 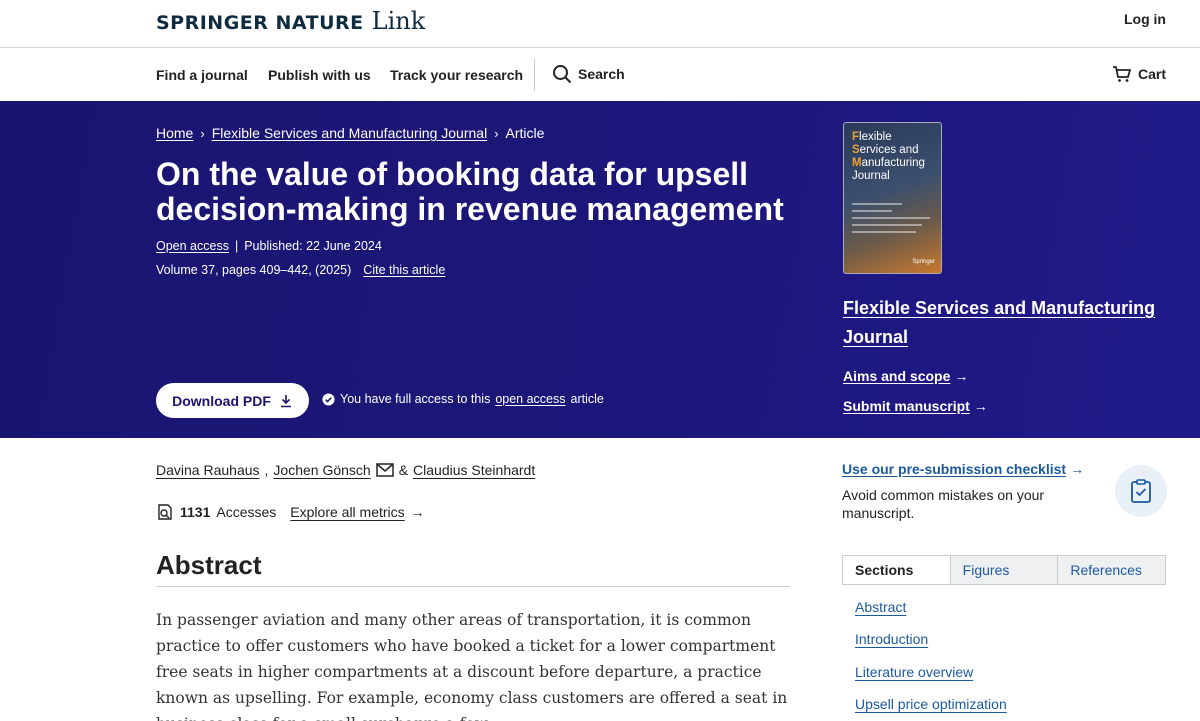 I want to click on nav-divider, so click(x=534, y=75).